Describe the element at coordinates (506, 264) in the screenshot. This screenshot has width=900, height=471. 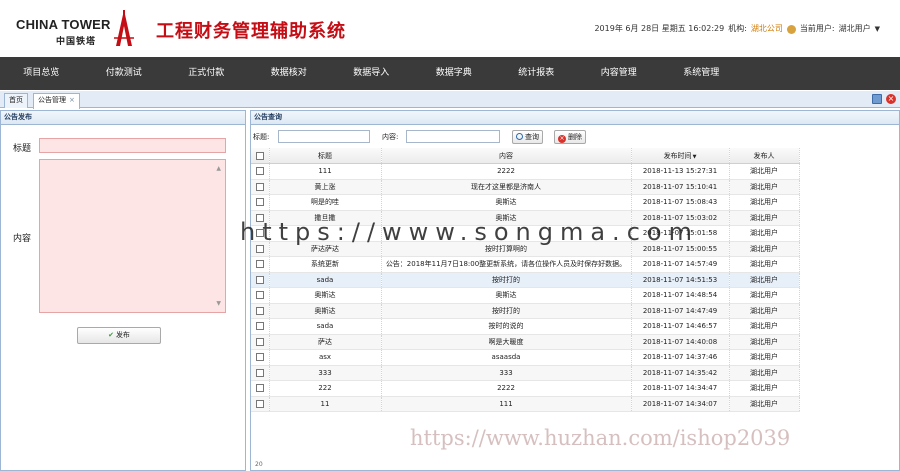
I see `cell-content: 公告：2018年11月7日18:00整更新系统，请各位操作人员及时保存好数据。` at that location.